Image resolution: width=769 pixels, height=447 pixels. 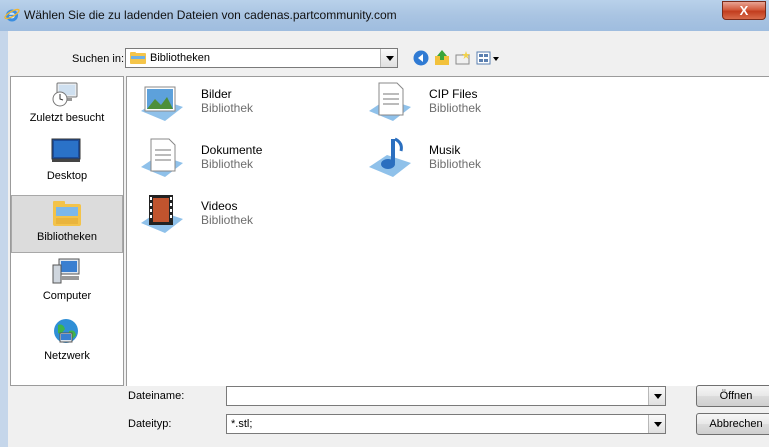 I want to click on cancel-button: Abbrechen, so click(x=732, y=424).